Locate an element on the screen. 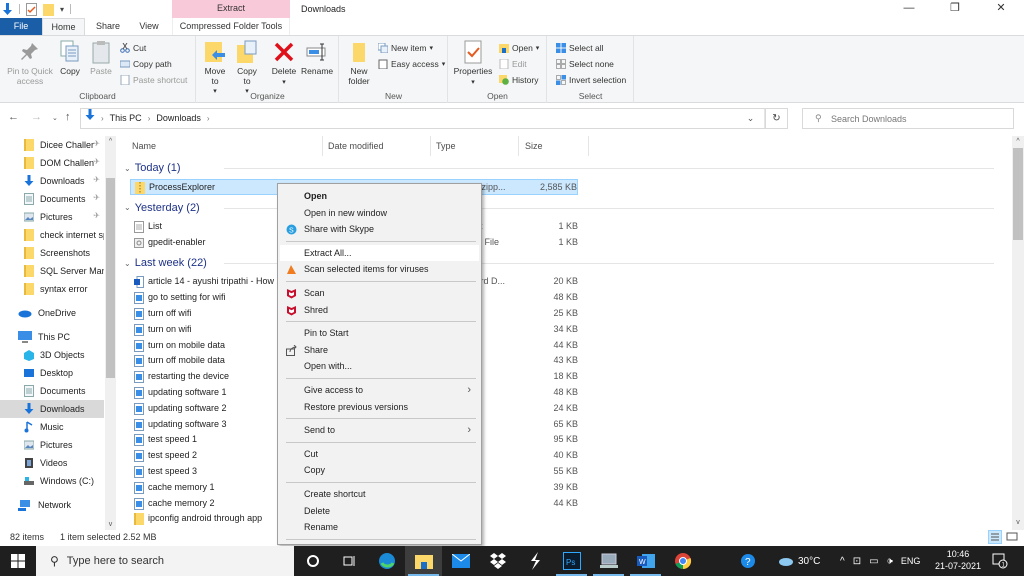  history-button: History is located at coordinates (518, 80).